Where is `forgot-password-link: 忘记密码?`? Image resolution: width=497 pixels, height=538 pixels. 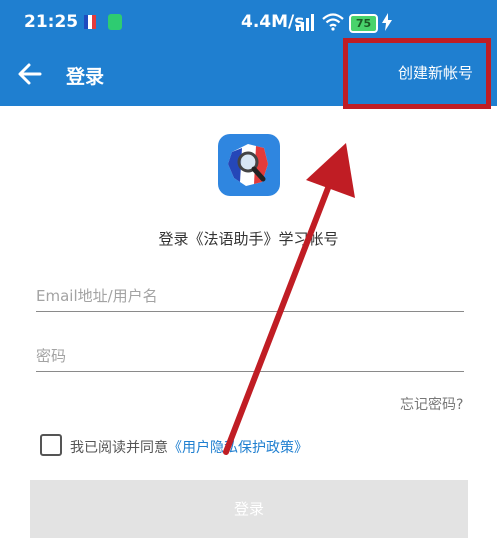
forgot-password-link: 忘记密码? is located at coordinates (431, 404).